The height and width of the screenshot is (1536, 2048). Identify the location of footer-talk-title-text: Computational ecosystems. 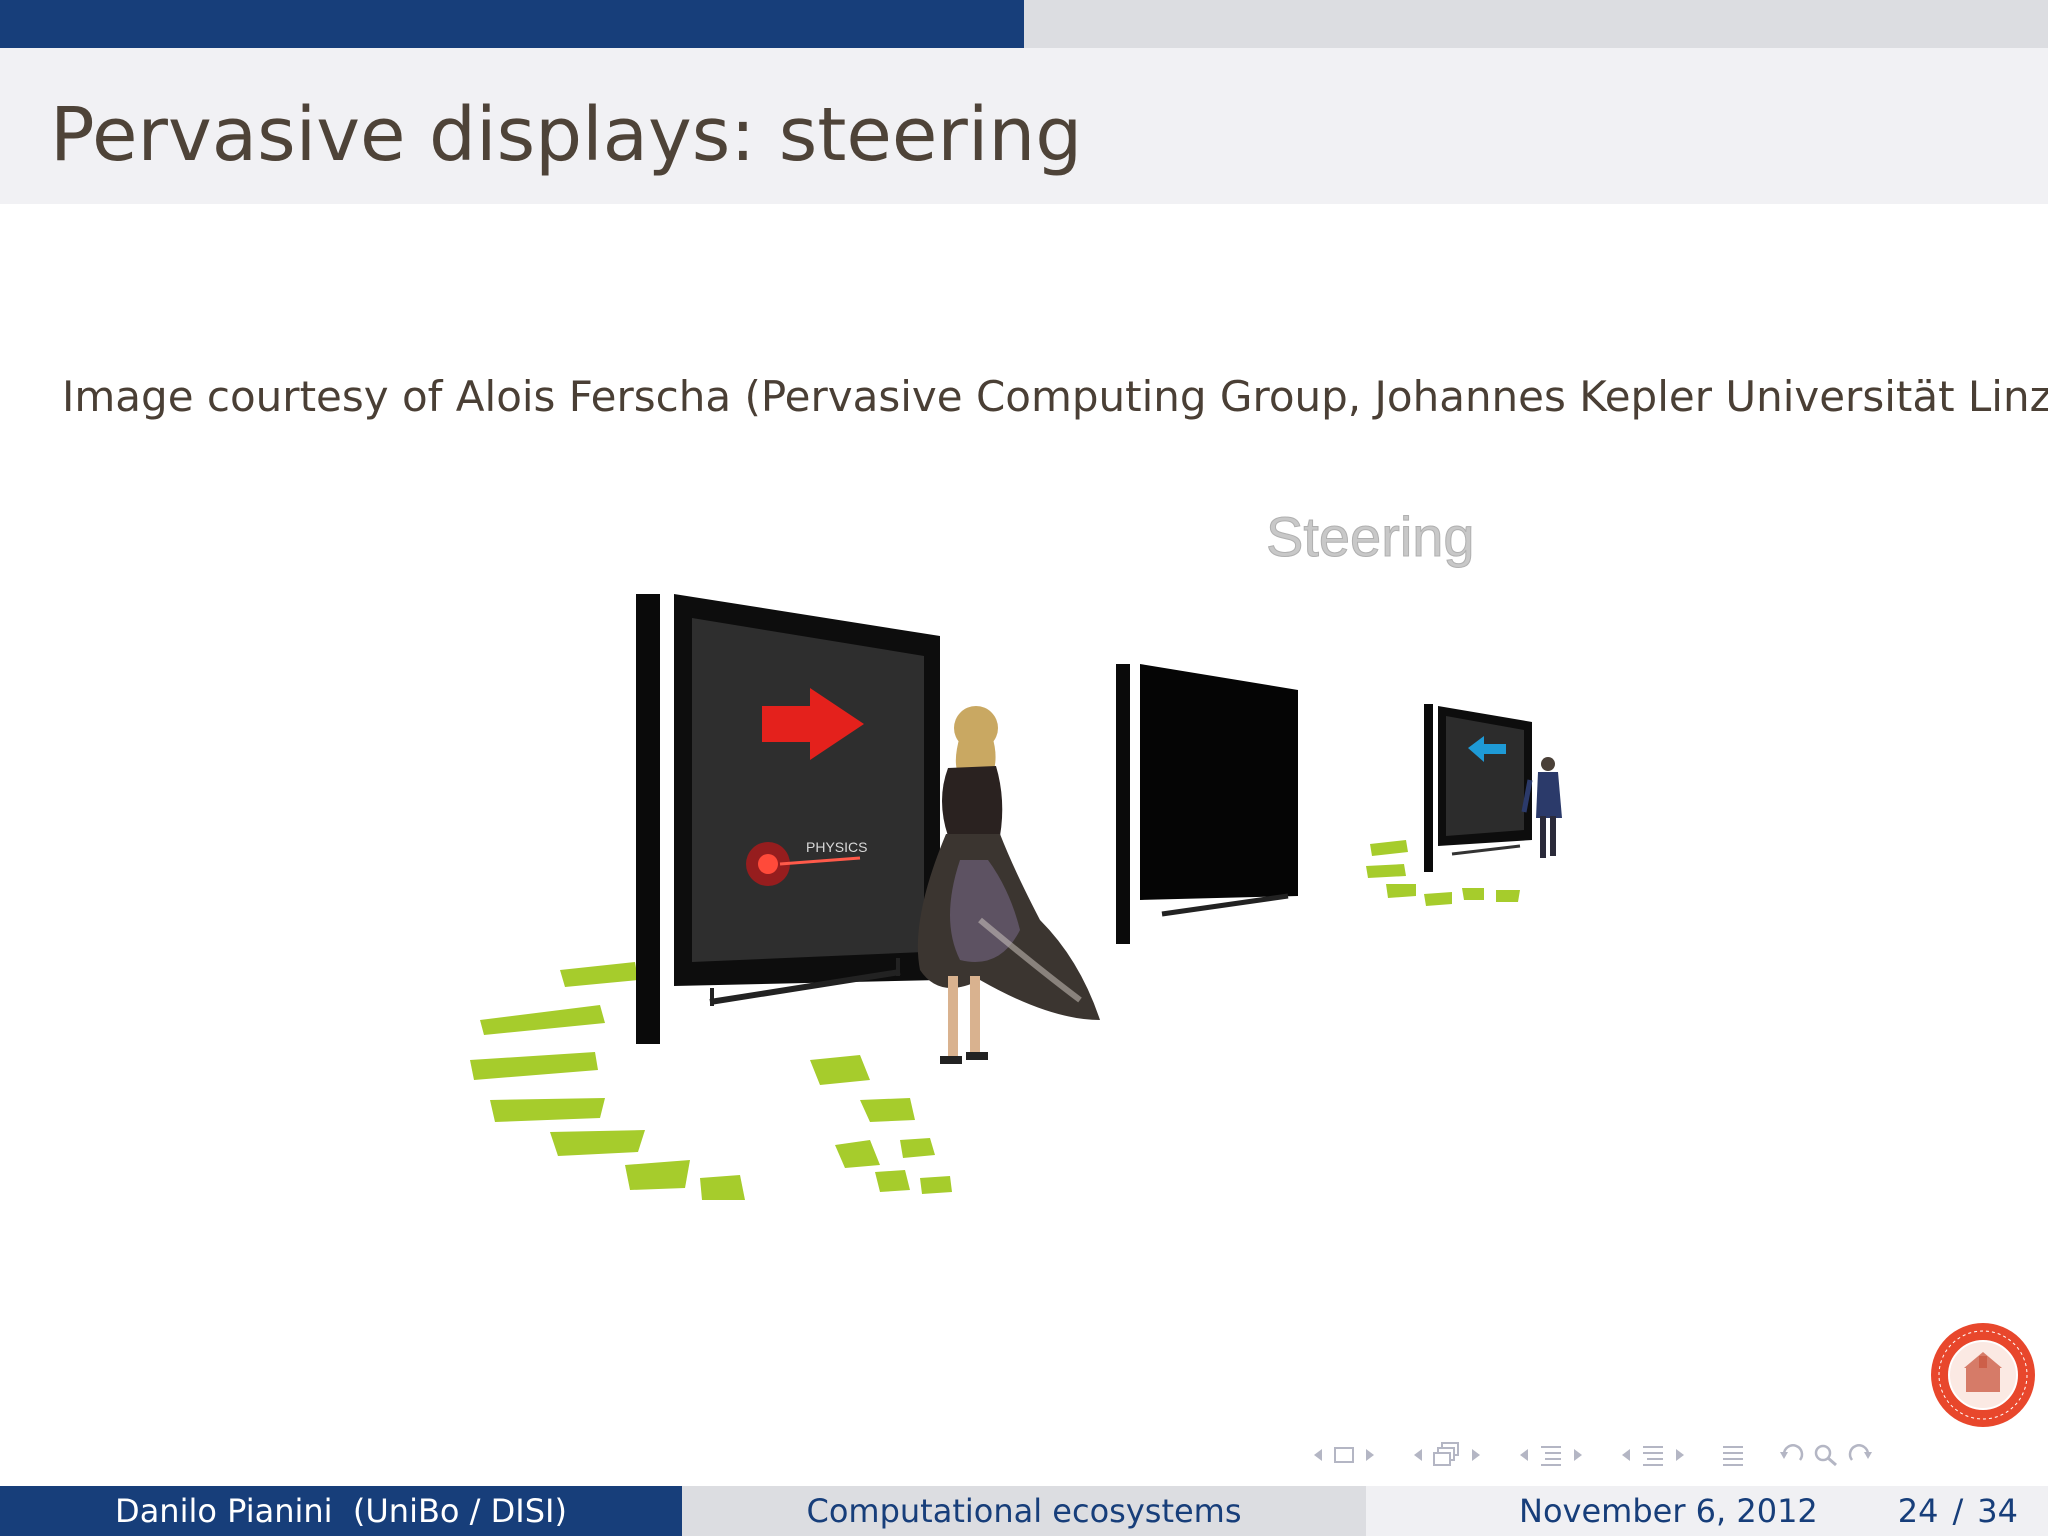
(1024, 1511).